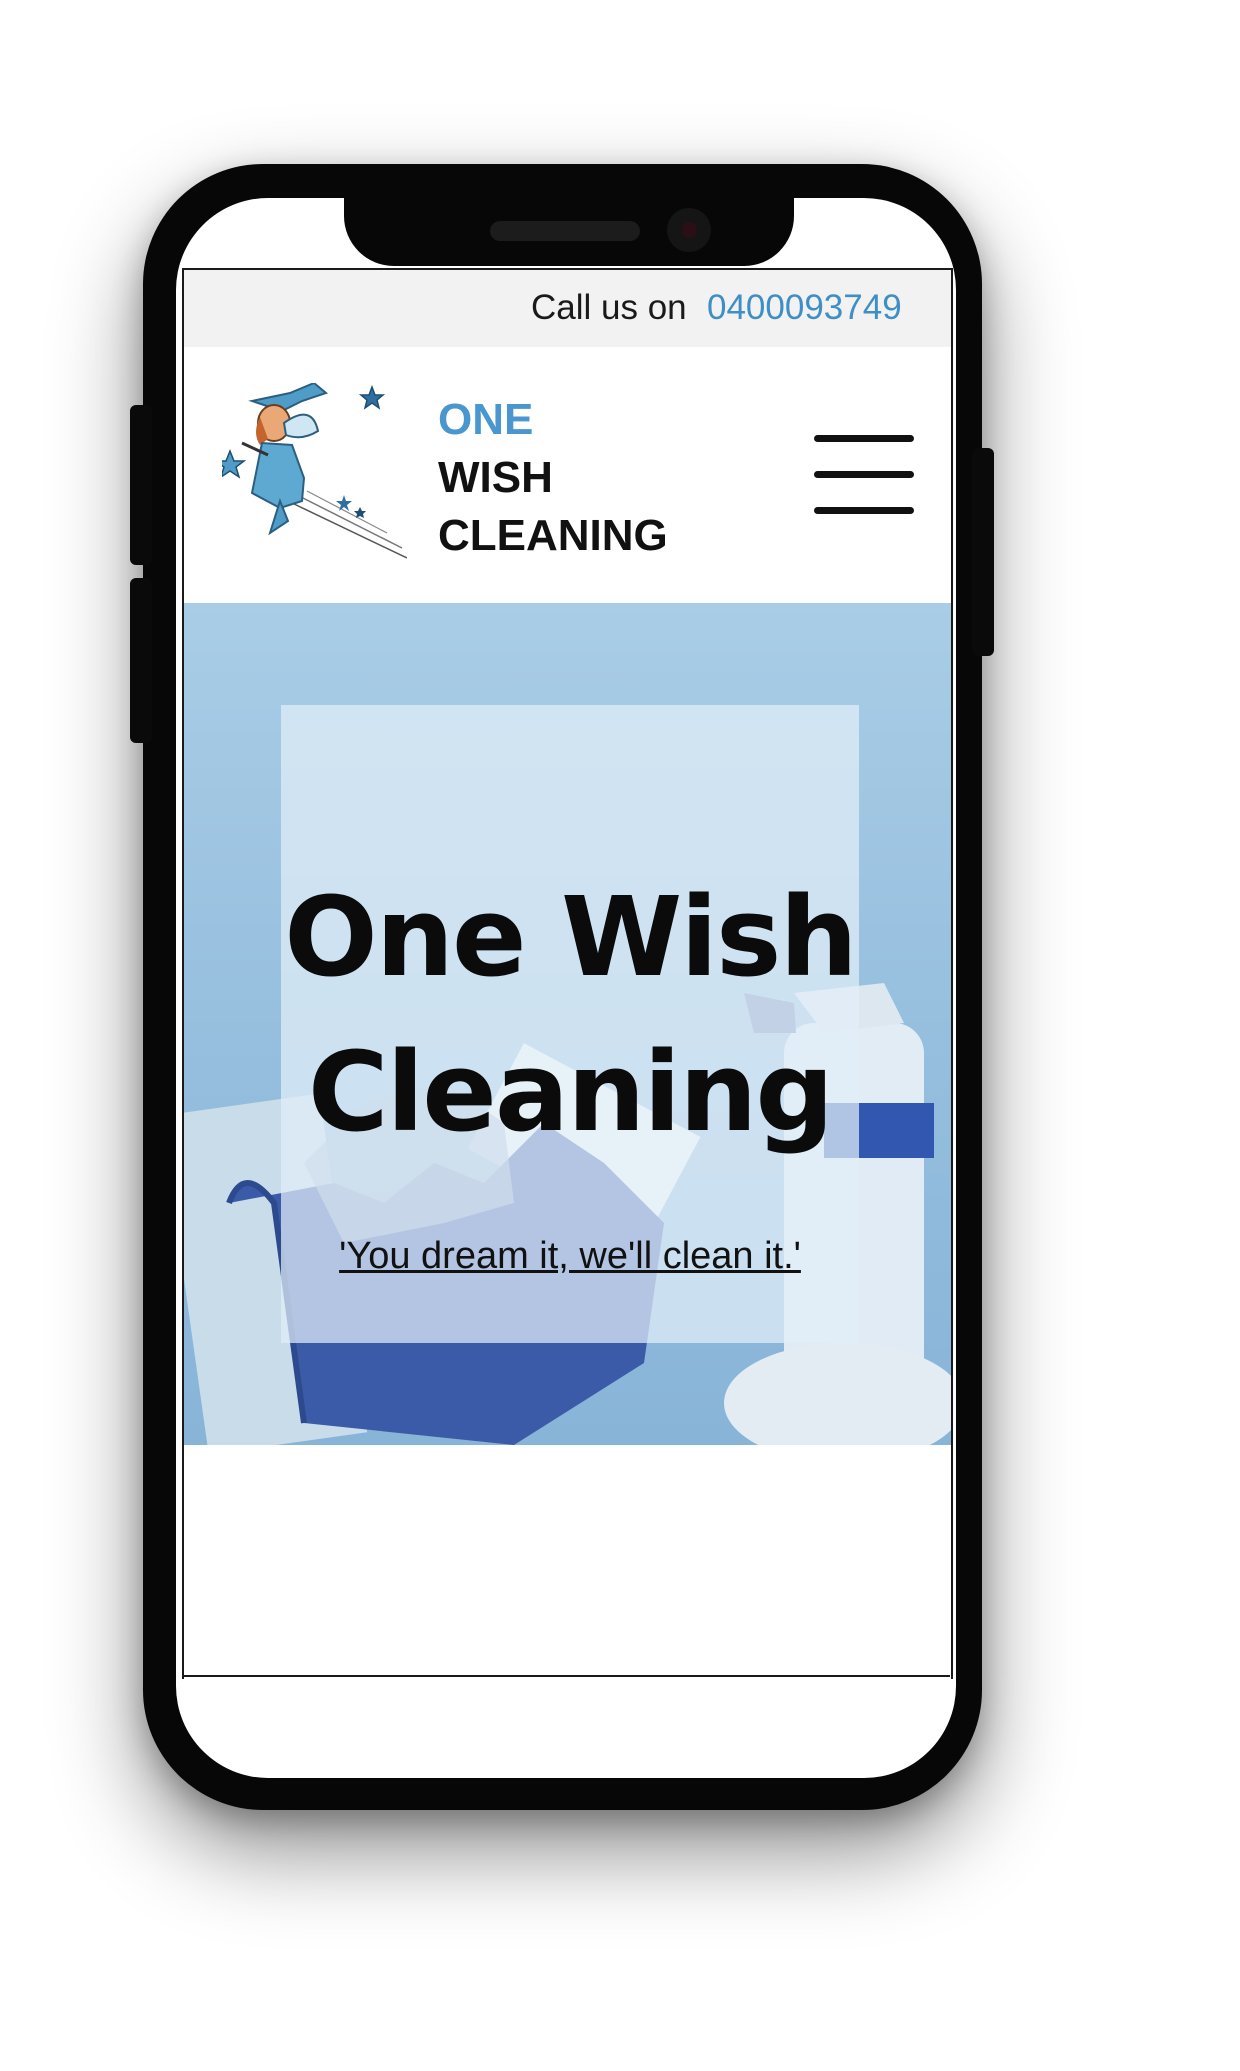  I want to click on hero-title-line-2: Cleaning, so click(570, 1092).